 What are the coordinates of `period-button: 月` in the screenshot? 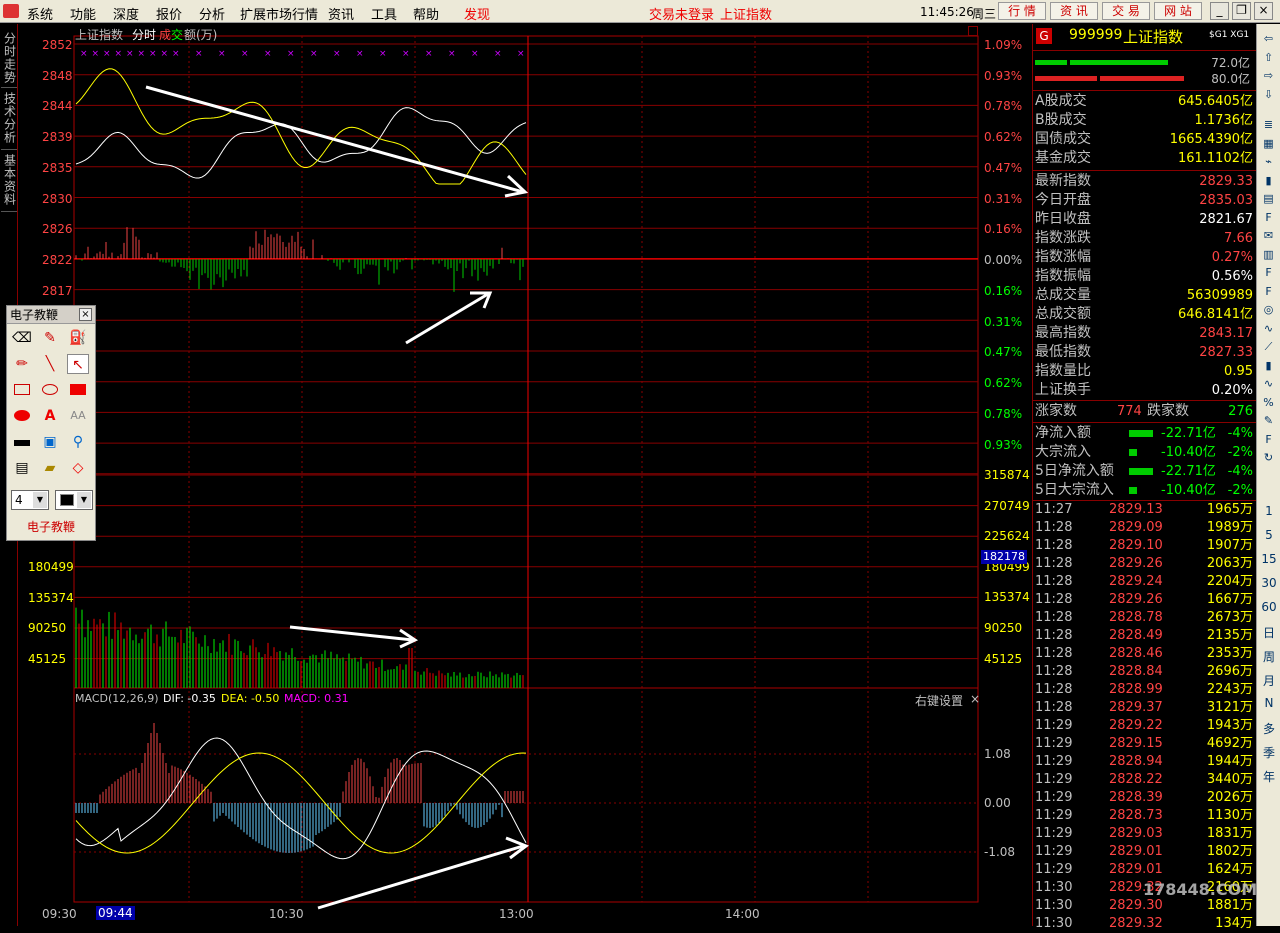 It's located at (1268, 680).